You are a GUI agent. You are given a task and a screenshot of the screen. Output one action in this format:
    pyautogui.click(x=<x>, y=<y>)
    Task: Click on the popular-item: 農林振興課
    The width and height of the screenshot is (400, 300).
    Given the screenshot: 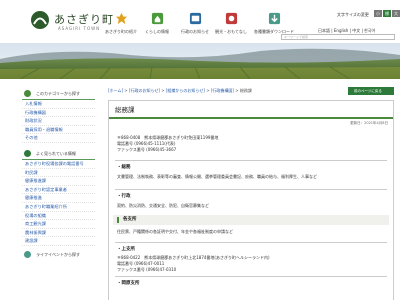 What is the action you would take?
    pyautogui.click(x=58, y=233)
    